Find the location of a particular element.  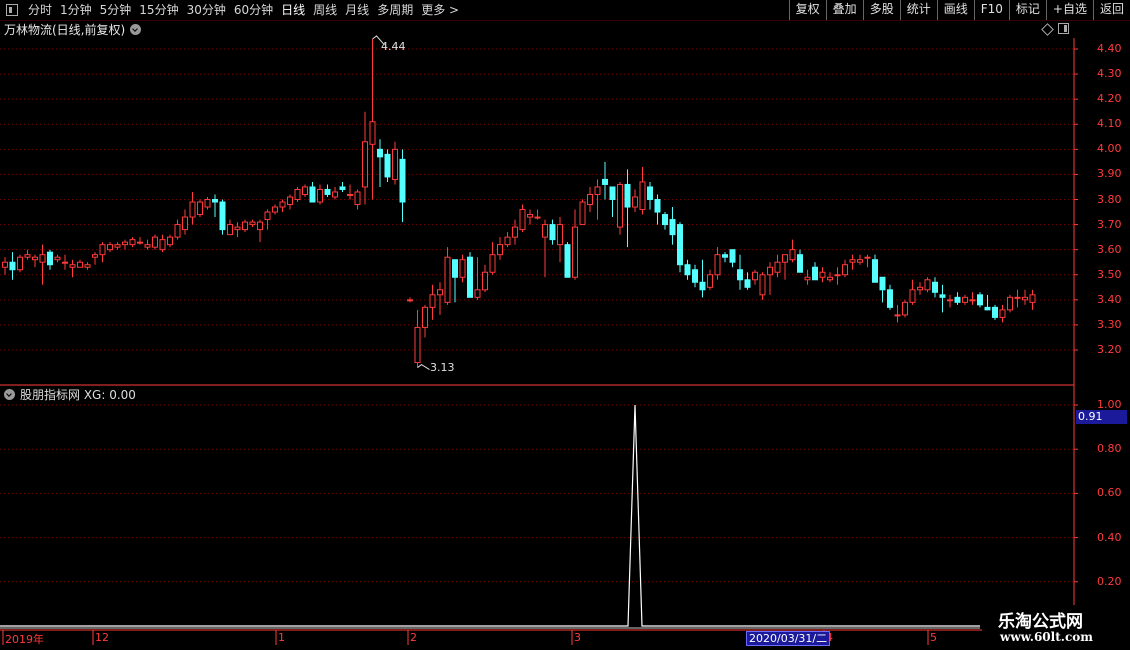

date-tick-label: 12 is located at coordinates (102, 637).